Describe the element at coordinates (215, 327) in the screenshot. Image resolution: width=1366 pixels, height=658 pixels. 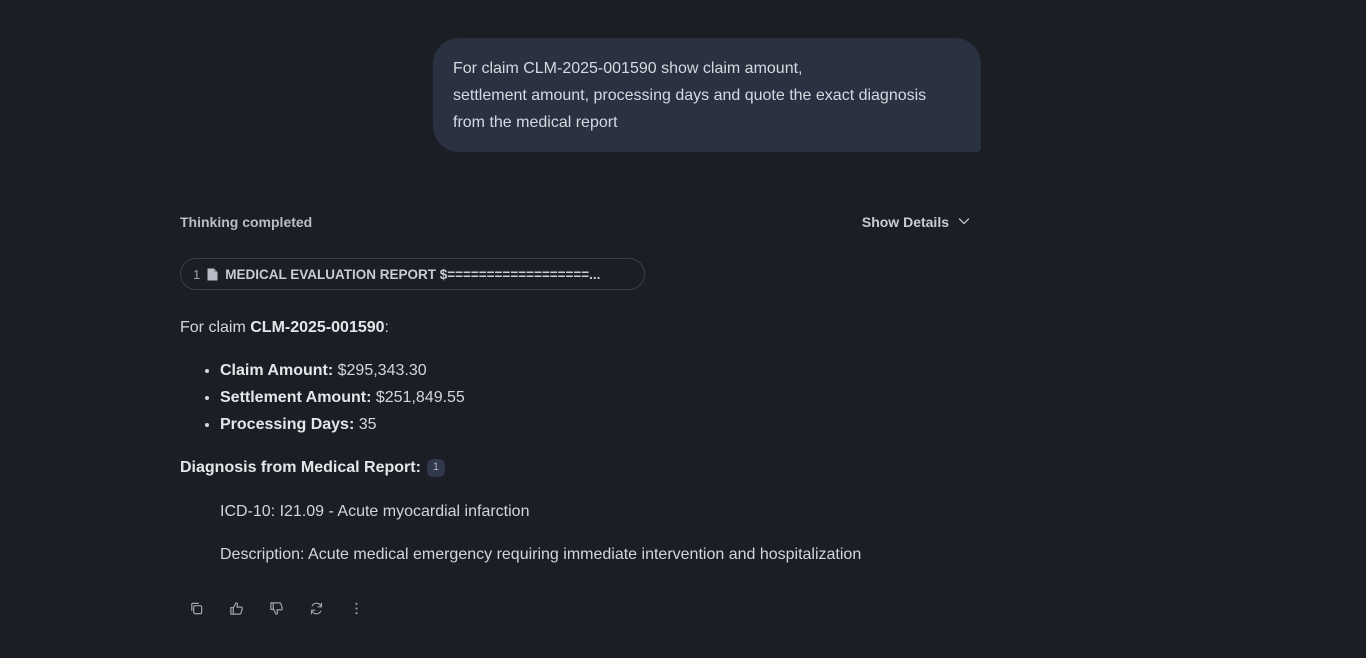
I see `intro-prefix: For claim` at that location.